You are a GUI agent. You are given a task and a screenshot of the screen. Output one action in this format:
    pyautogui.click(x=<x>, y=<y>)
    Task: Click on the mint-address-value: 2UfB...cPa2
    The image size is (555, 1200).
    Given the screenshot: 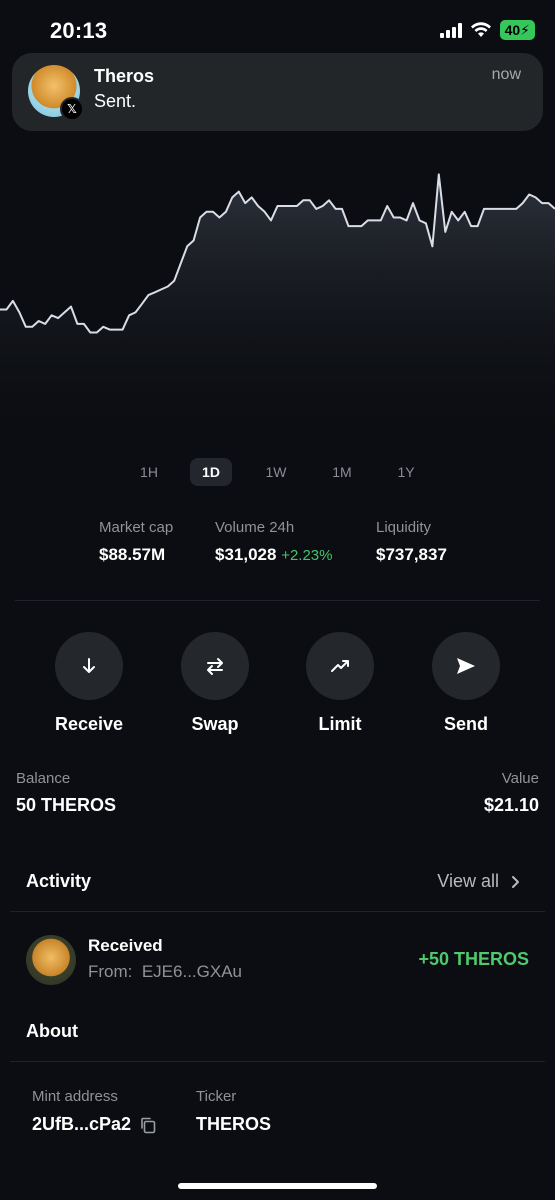 What is the action you would take?
    pyautogui.click(x=94, y=1124)
    